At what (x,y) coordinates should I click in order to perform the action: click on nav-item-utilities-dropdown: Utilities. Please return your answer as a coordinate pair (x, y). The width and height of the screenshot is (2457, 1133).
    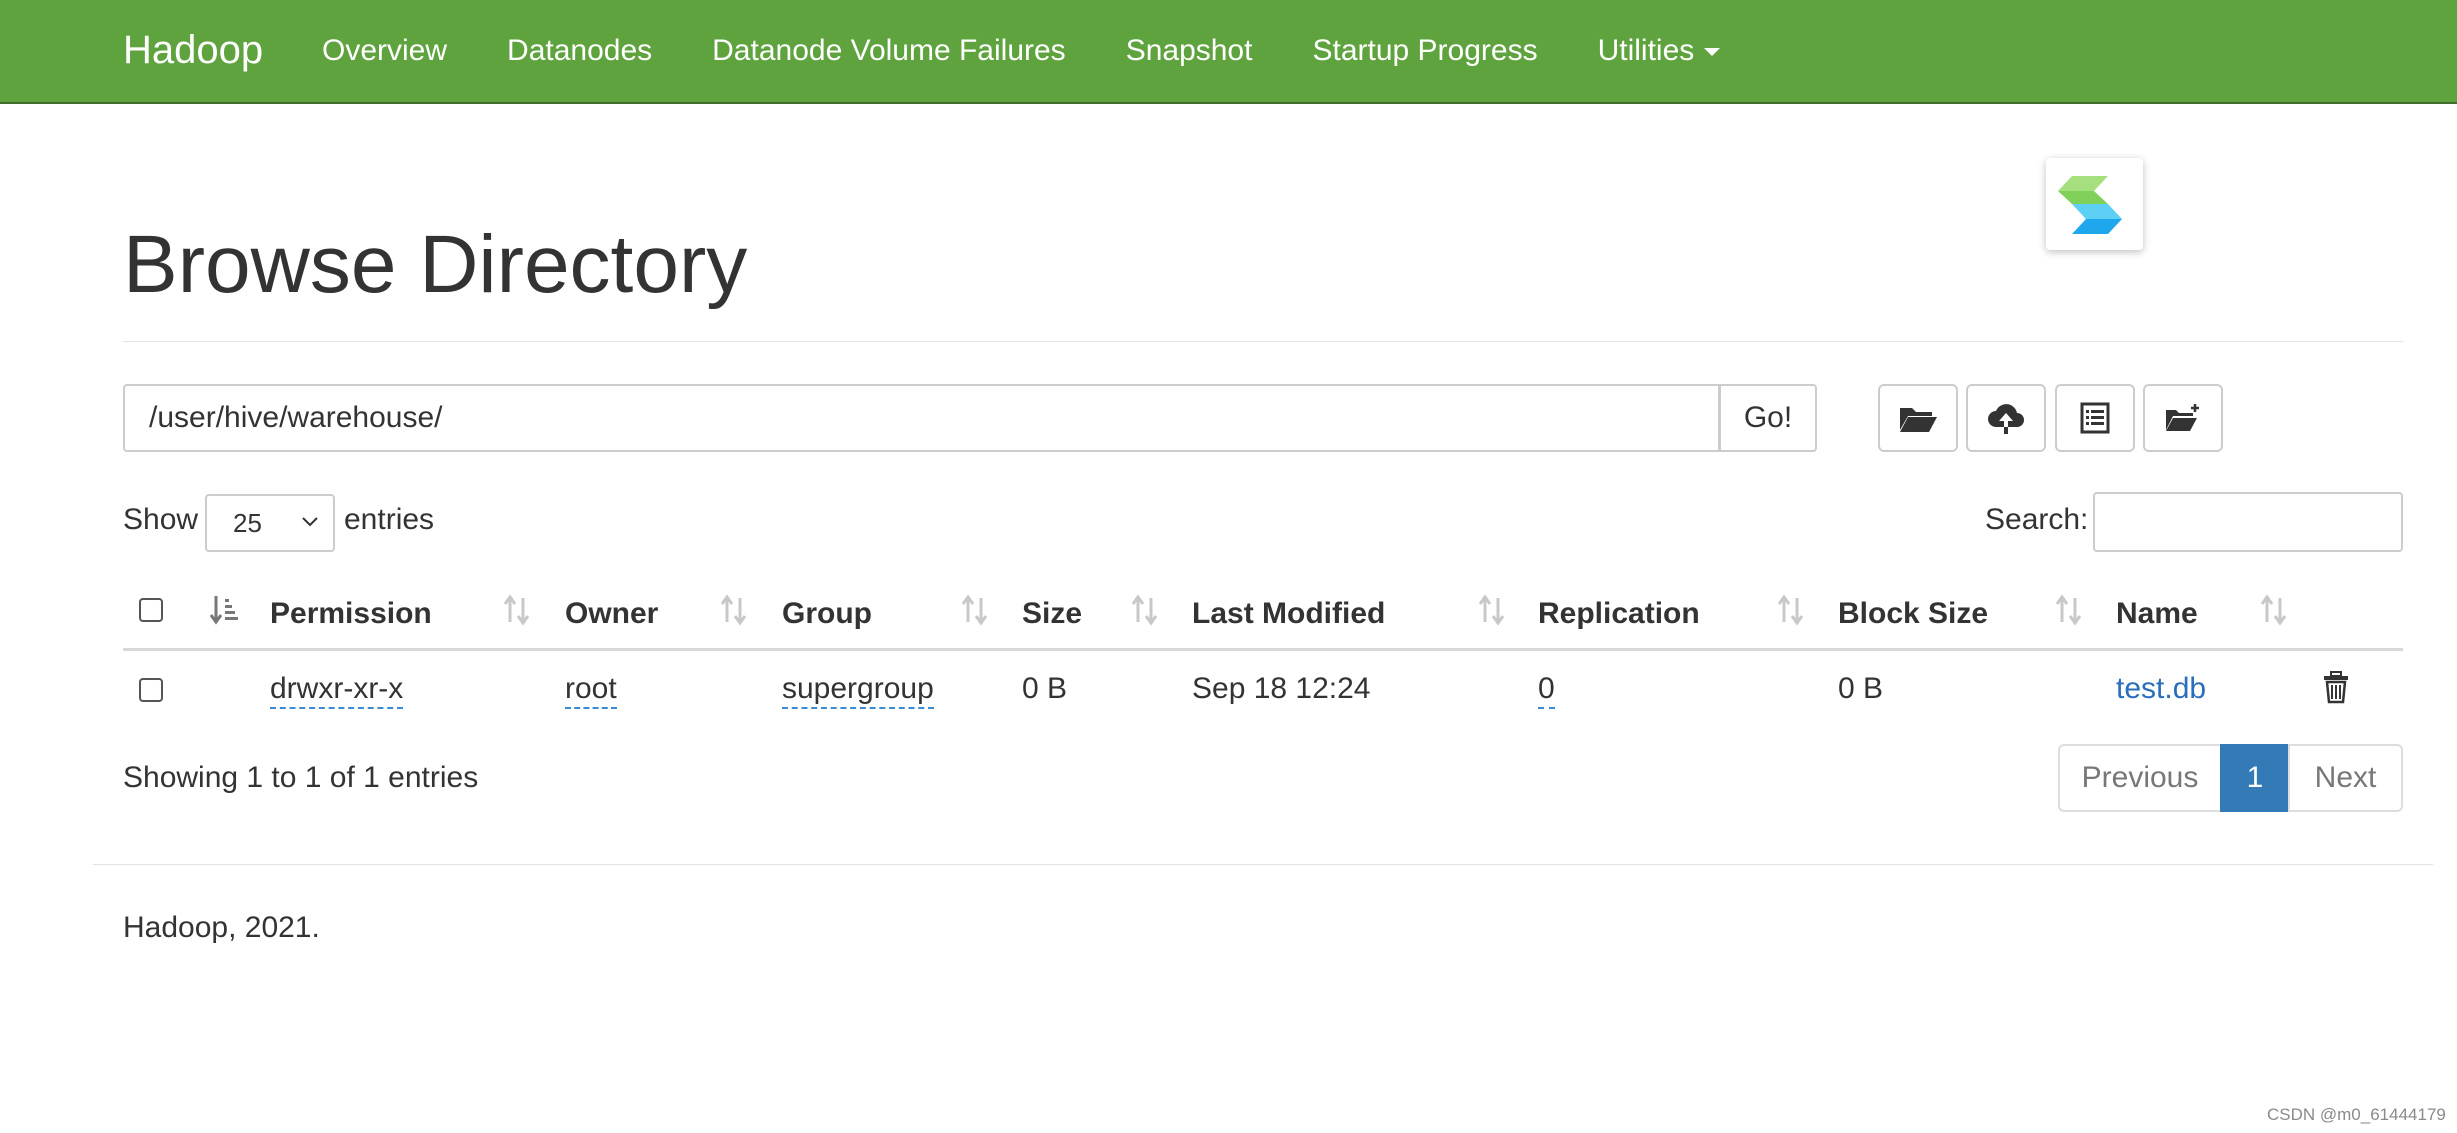
    Looking at the image, I should click on (1659, 51).